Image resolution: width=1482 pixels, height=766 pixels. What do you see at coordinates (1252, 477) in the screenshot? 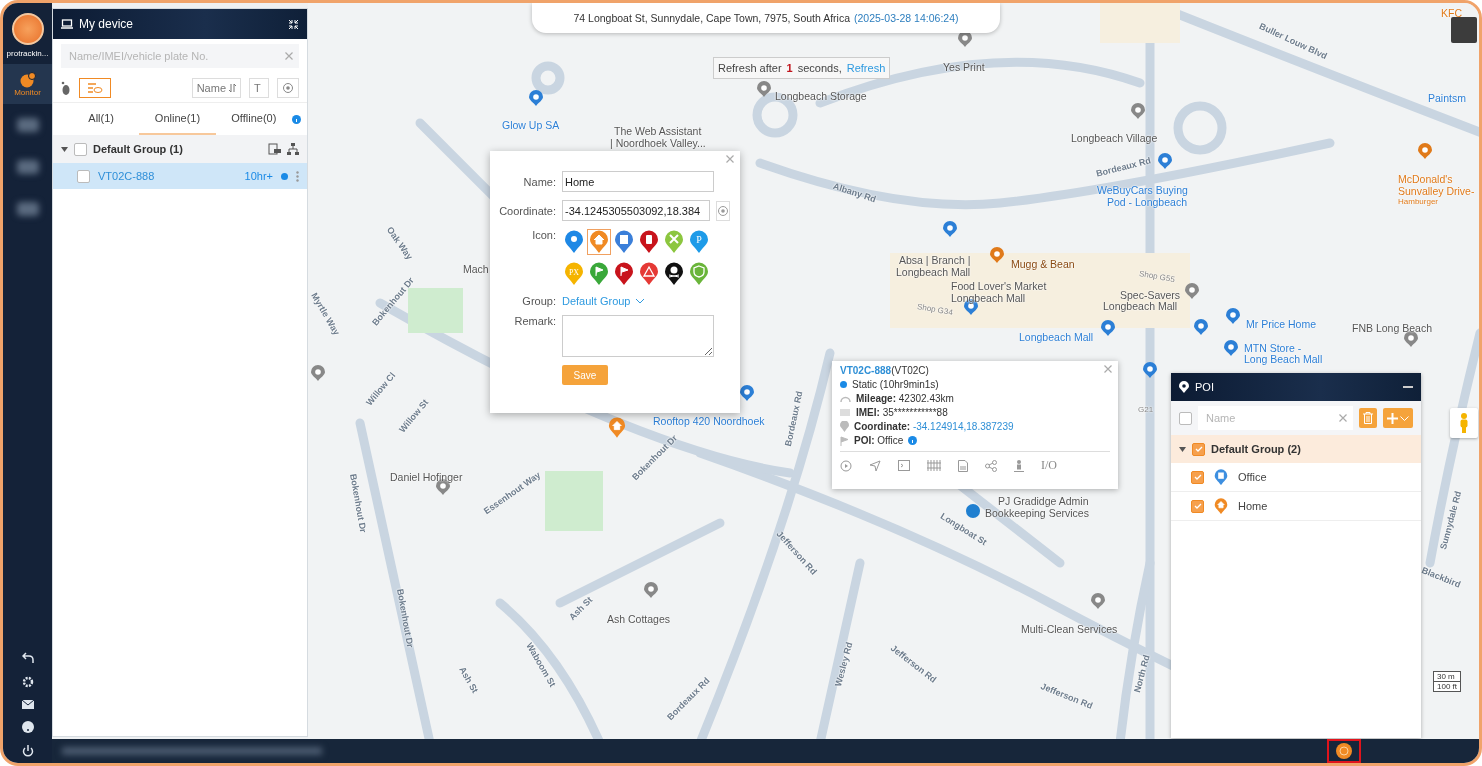
I see `poi-name: Office` at bounding box center [1252, 477].